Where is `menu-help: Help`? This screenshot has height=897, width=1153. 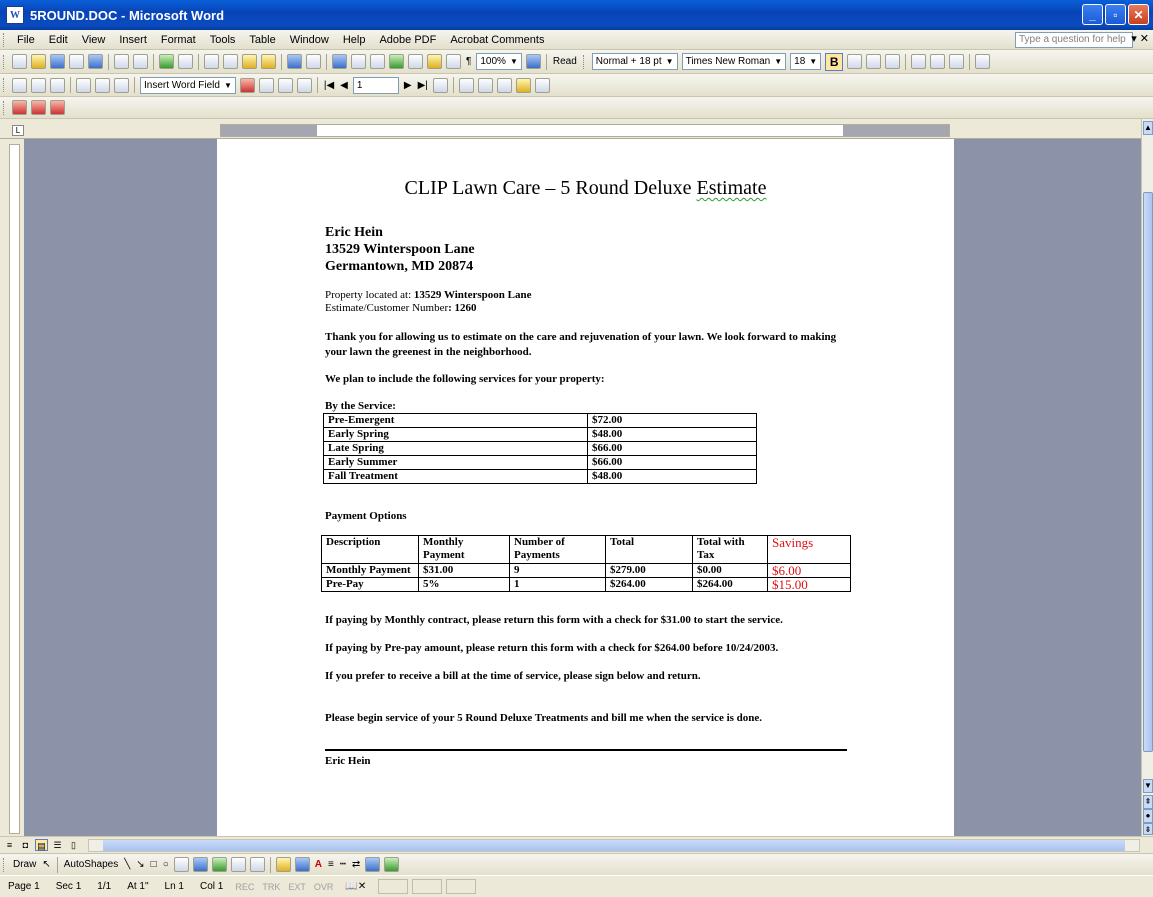 menu-help: Help is located at coordinates (354, 40).